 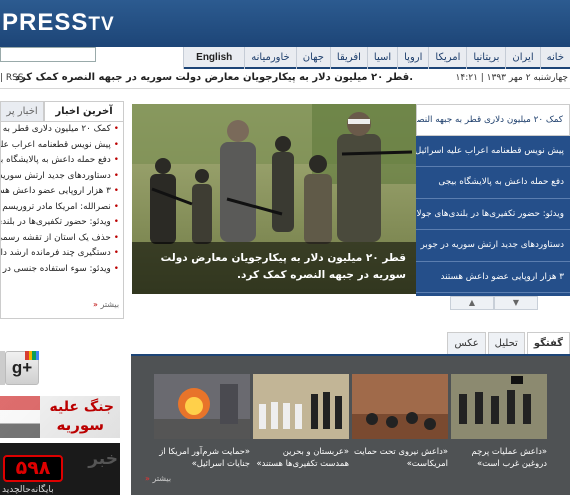 What do you see at coordinates (493, 183) in the screenshot?
I see `featured-item: دفع حمله داعش به پالایشگاه بیجی` at bounding box center [493, 183].